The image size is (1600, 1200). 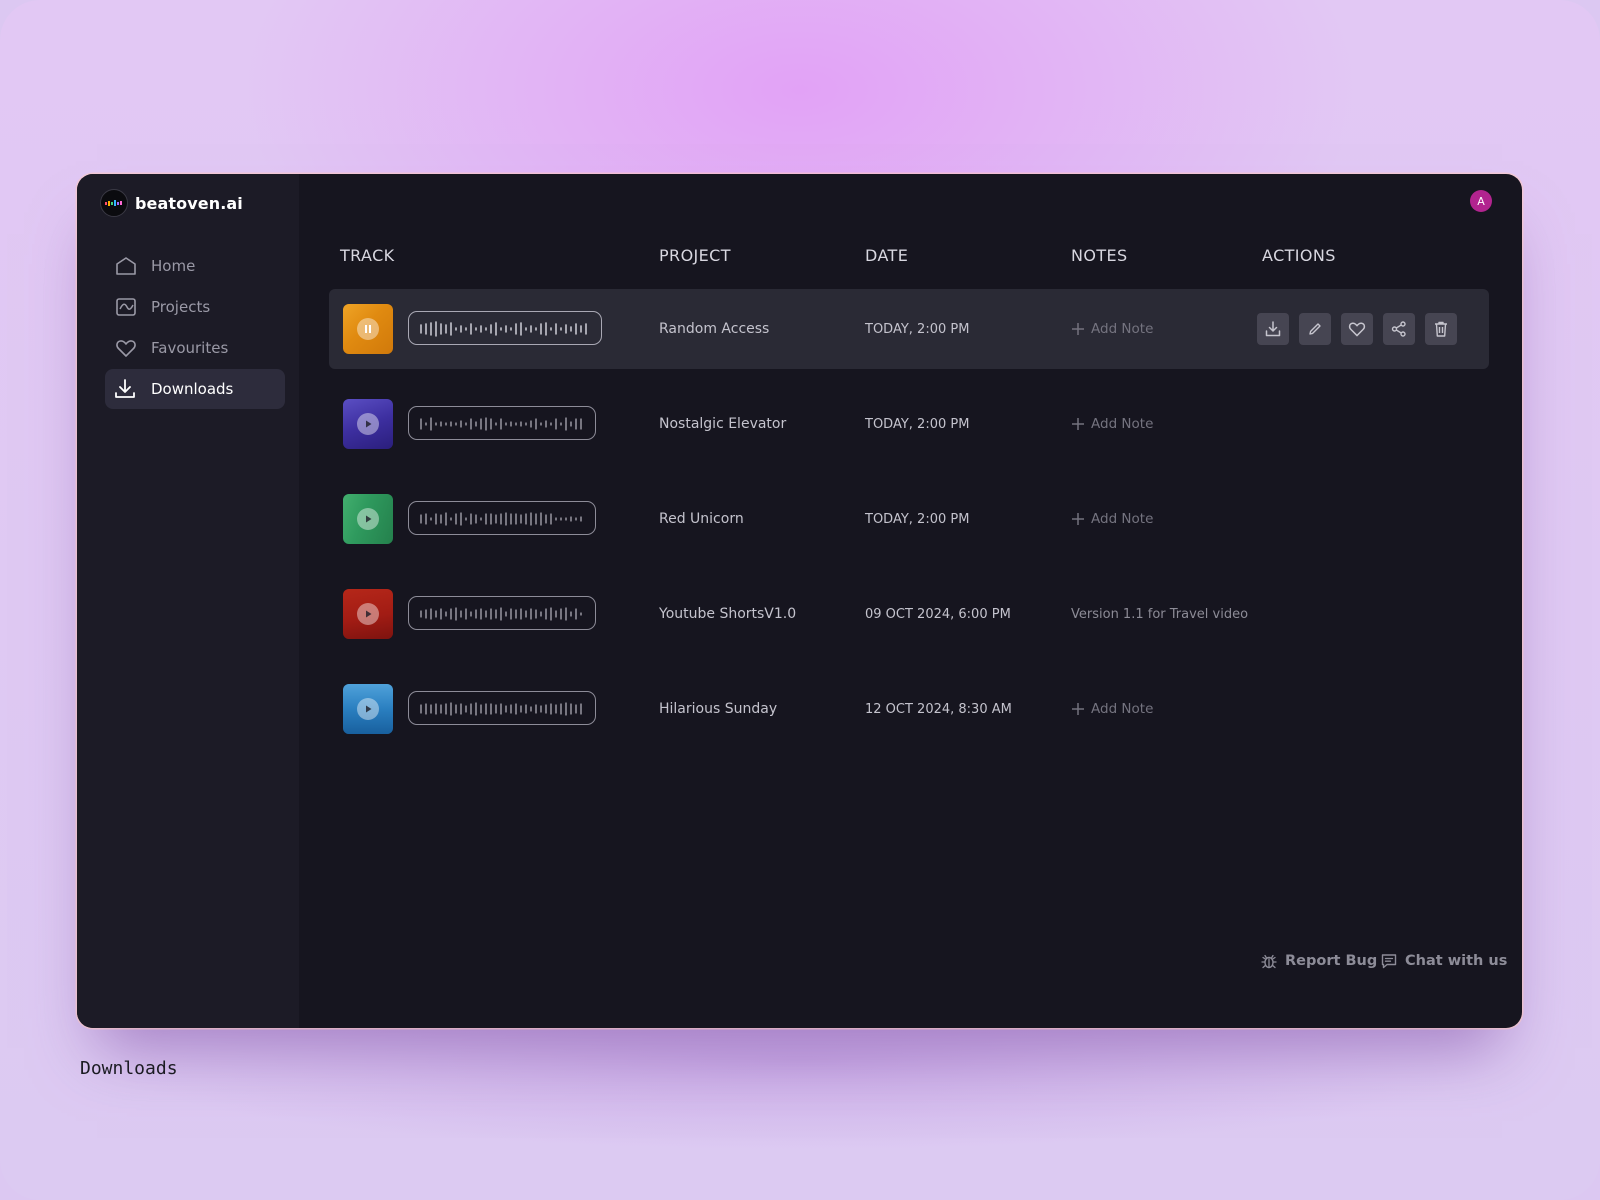 I want to click on table-row: Red Unicorn TODAY, 2:00 PM Add Note, so click(x=909, y=519).